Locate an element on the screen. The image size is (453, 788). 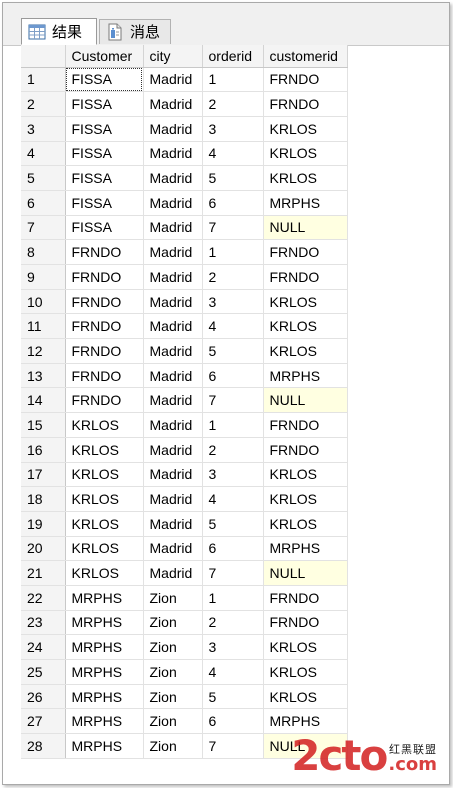
cell-rownum: 20 is located at coordinates (43, 549).